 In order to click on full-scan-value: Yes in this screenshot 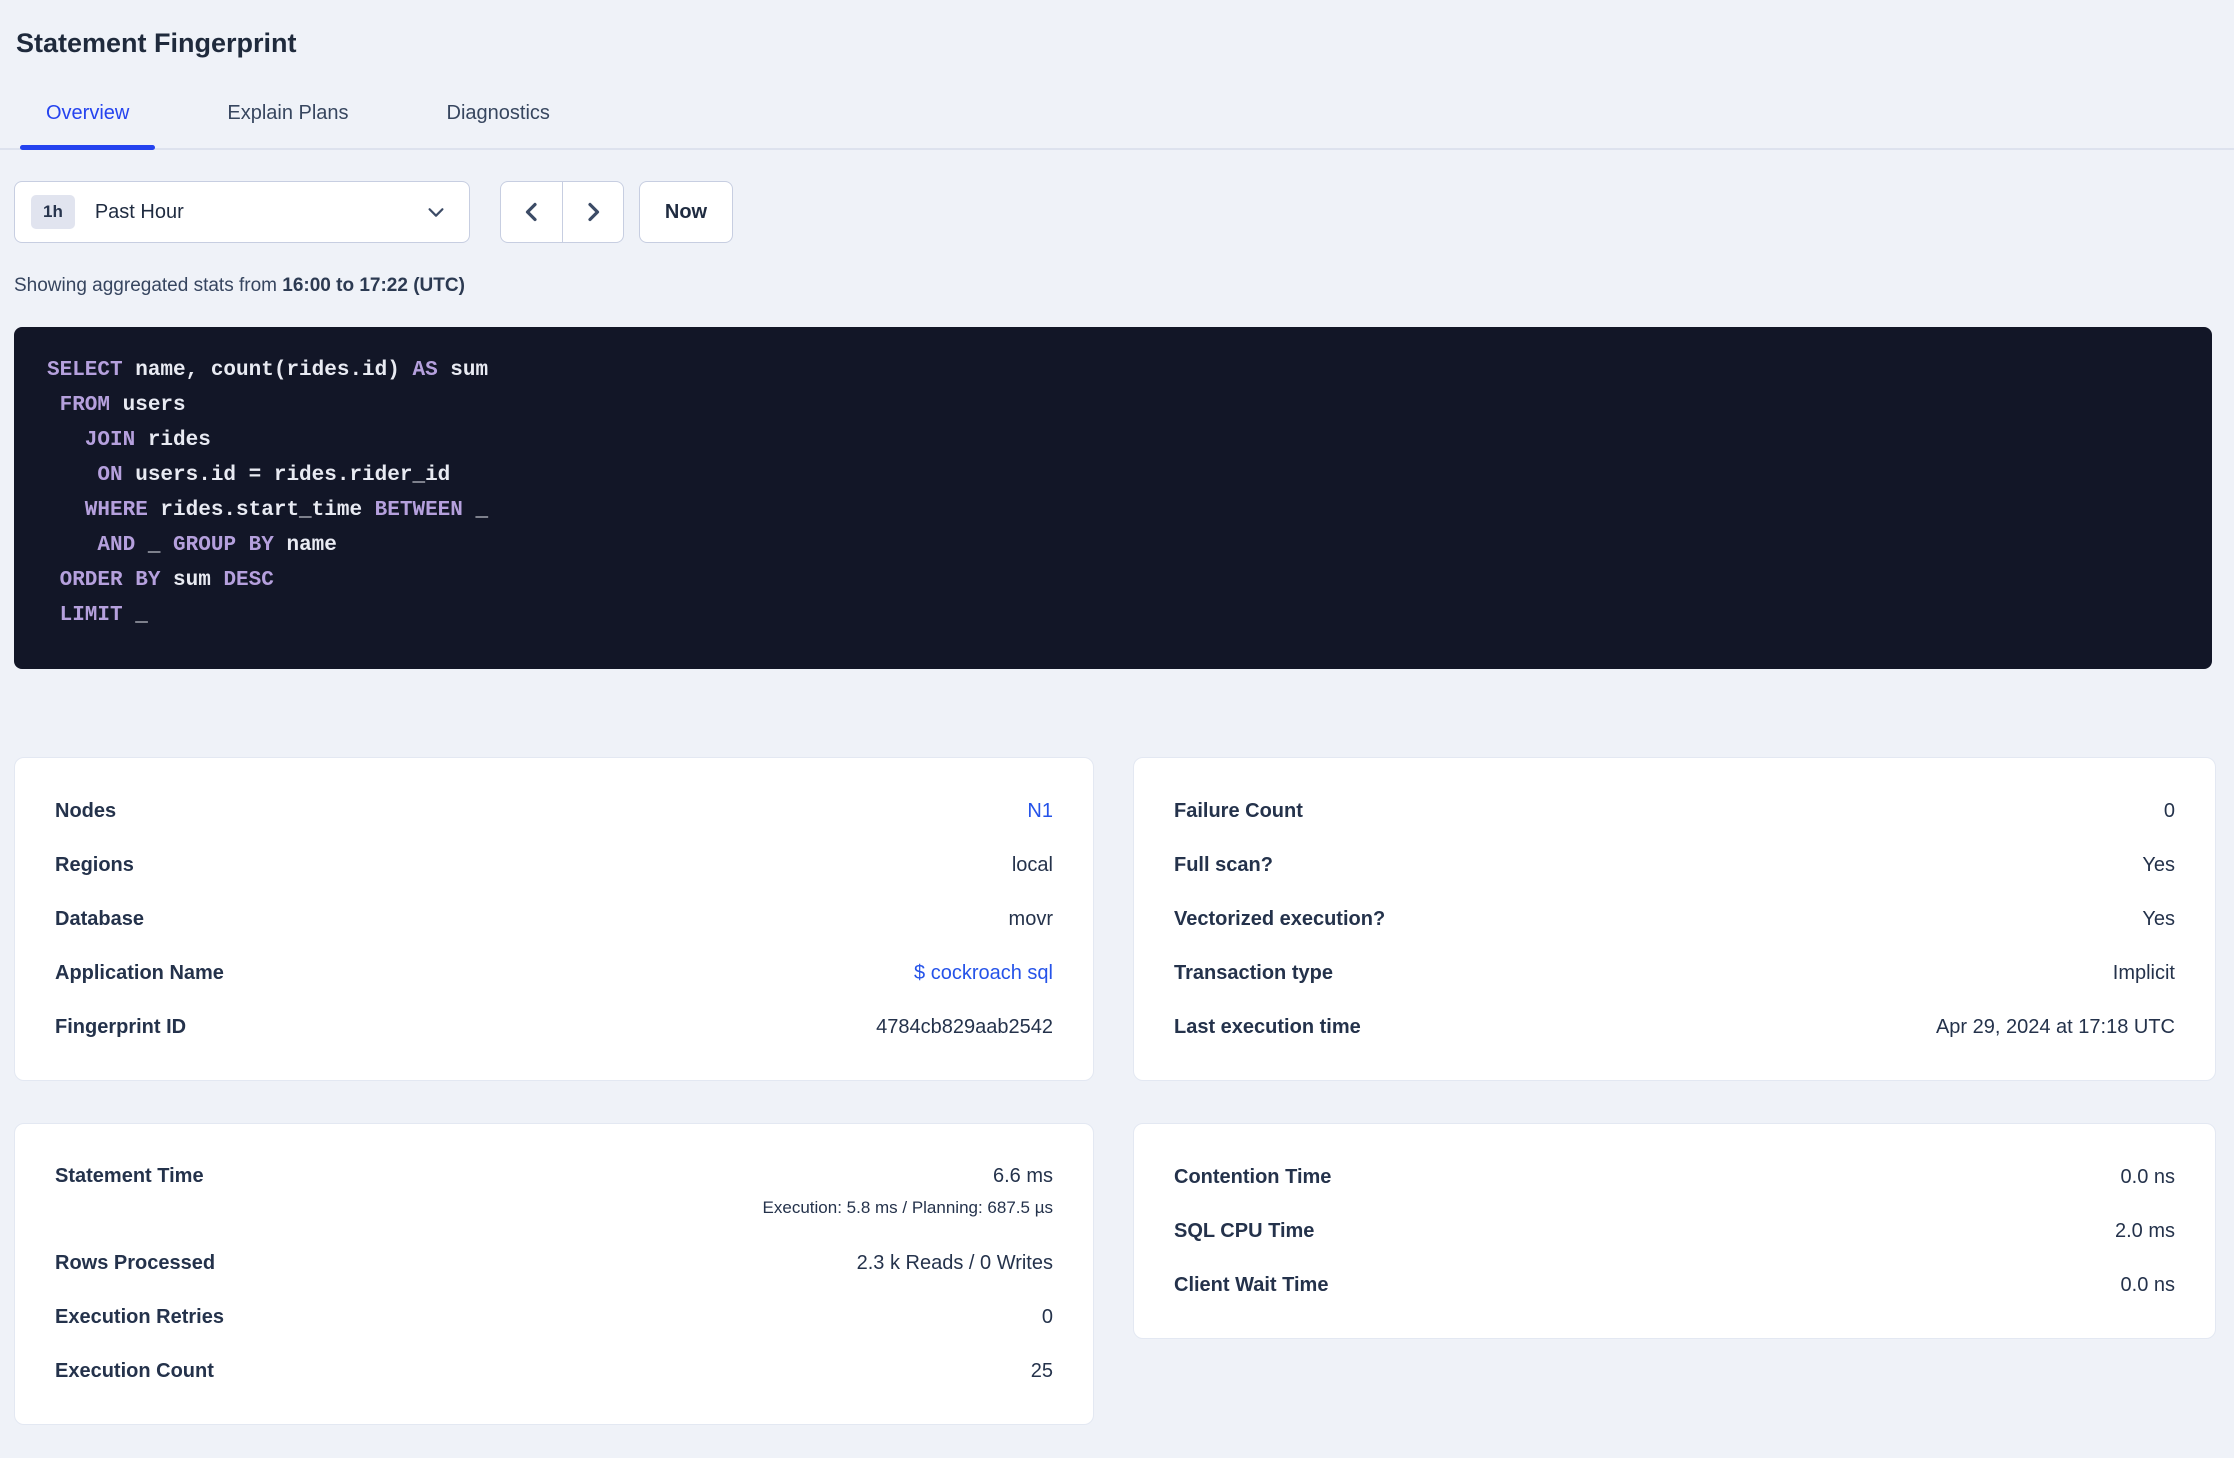, I will do `click(2158, 864)`.